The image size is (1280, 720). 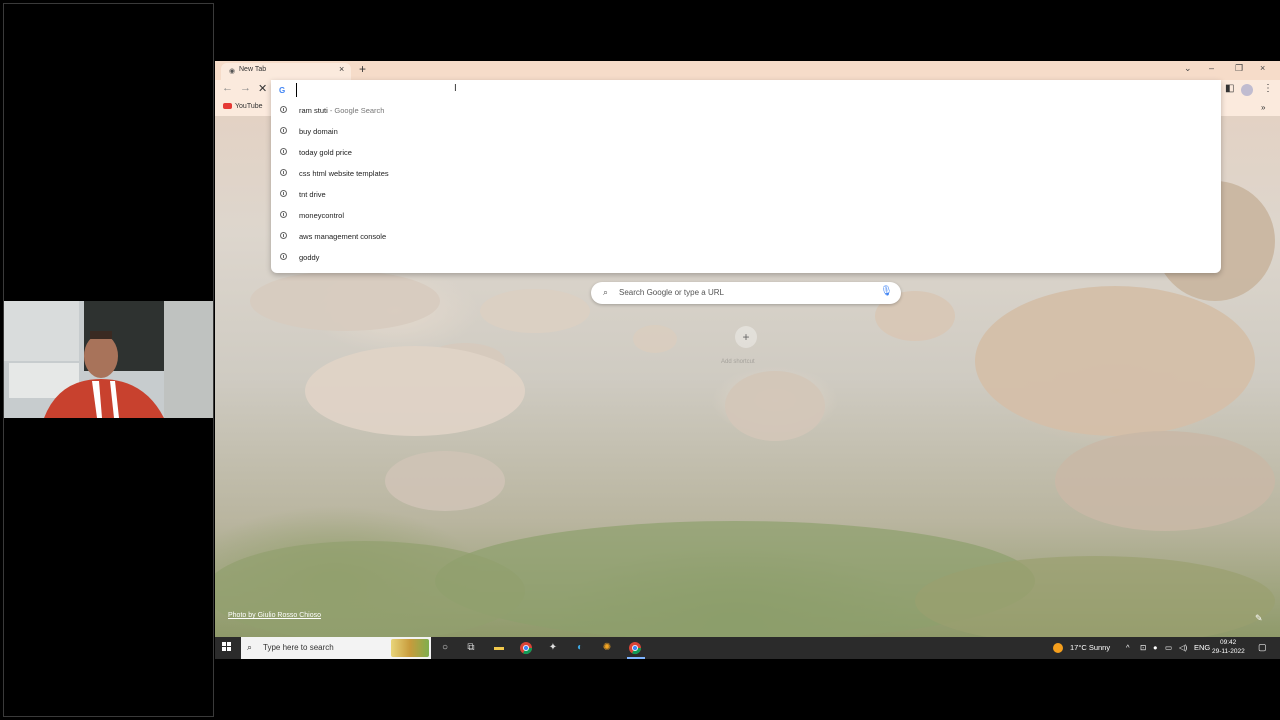 What do you see at coordinates (746, 132) in the screenshot?
I see `suggestion-item: buy domain` at bounding box center [746, 132].